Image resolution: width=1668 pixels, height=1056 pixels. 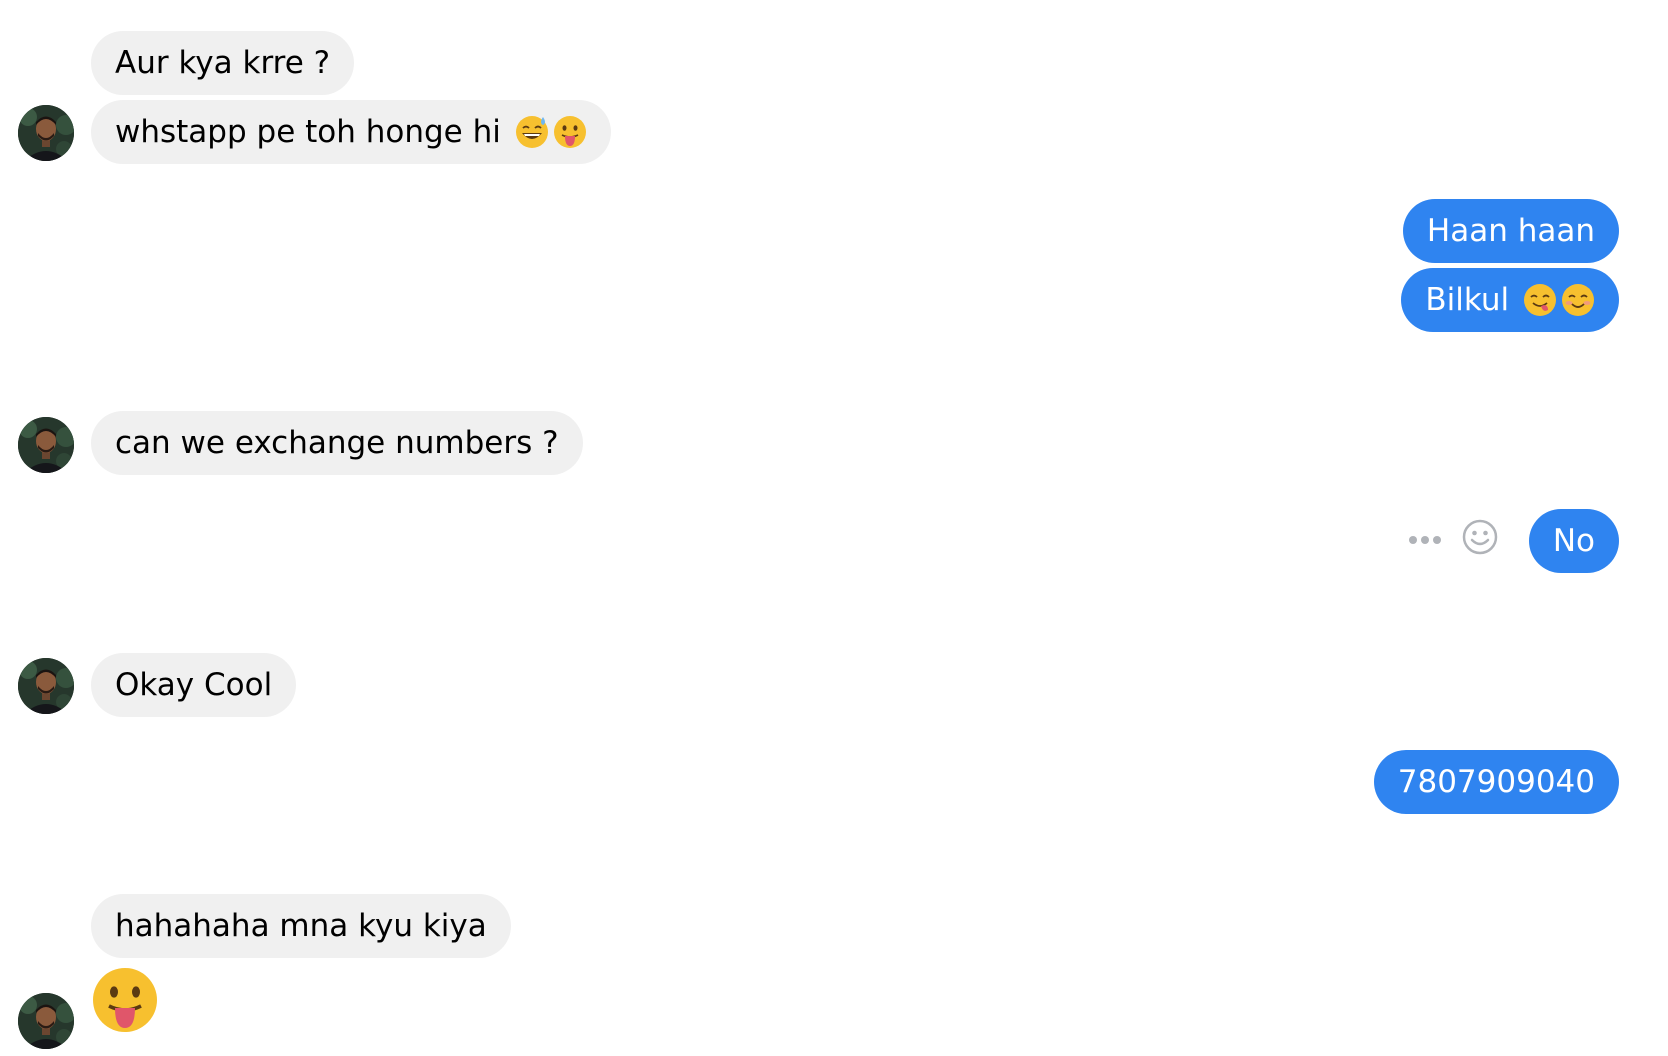 I want to click on message-actions, so click(x=1453, y=539).